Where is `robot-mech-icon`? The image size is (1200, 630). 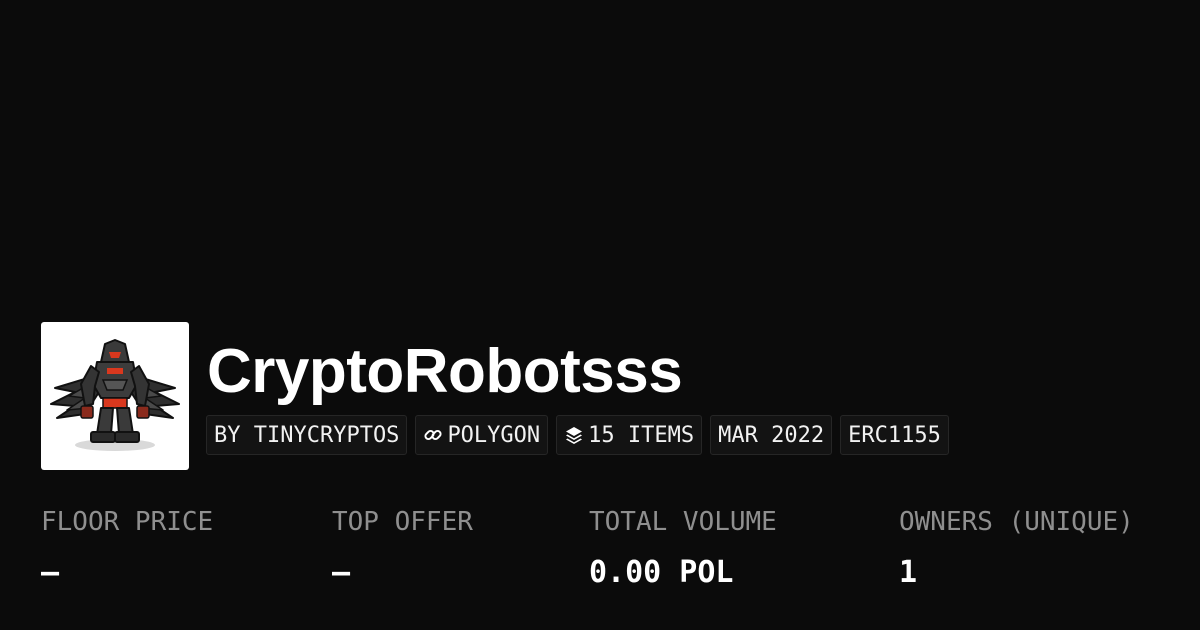
robot-mech-icon is located at coordinates (115, 395).